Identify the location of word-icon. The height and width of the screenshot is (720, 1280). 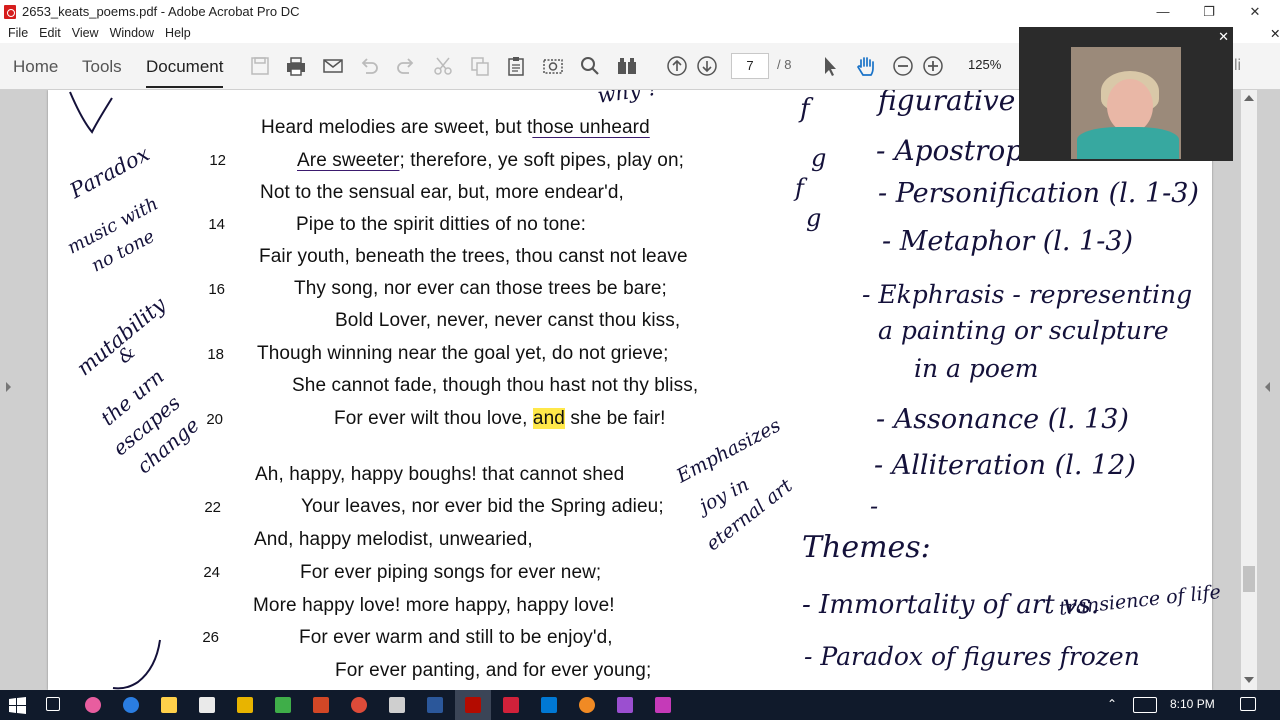
(435, 705).